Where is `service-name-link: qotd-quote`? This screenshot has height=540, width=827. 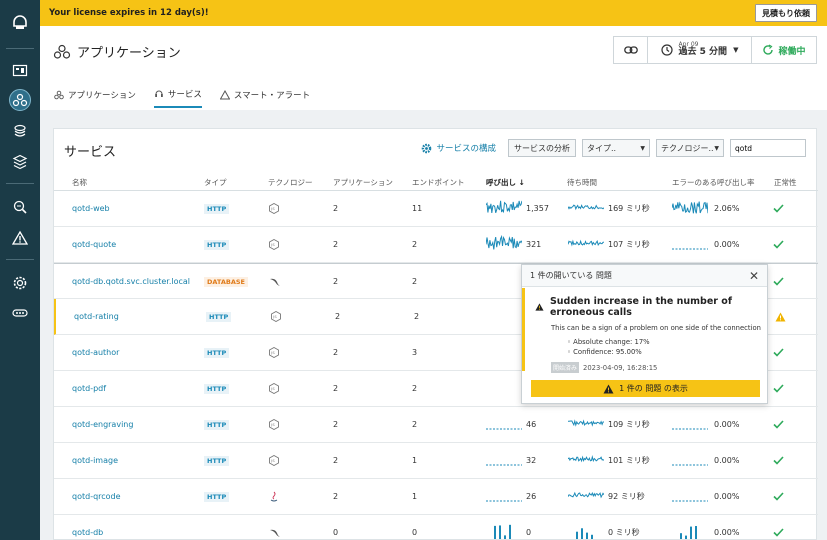
service-name-link: qotd-quote is located at coordinates (94, 244).